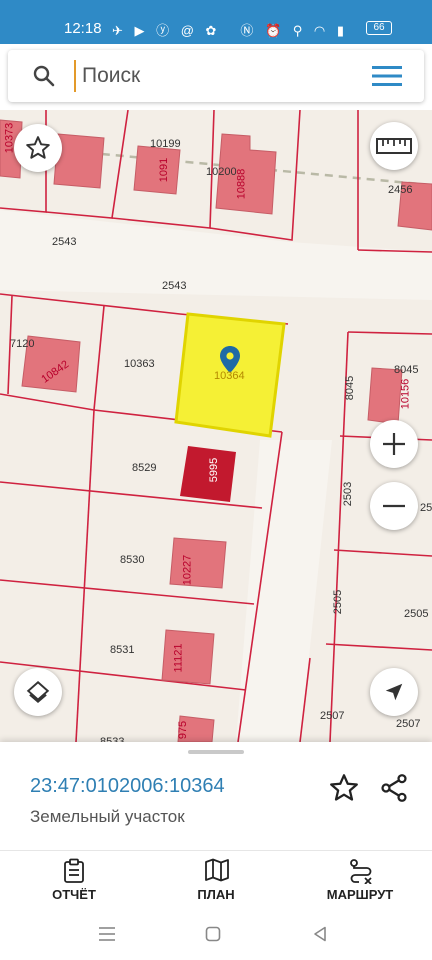 The width and height of the screenshot is (432, 960). Describe the element at coordinates (216, 22) in the screenshot. I see `status-bar: 12:18 ✈ ▶ ⓨ @ ✿ Ⓝ ⏰ ⚲ ◠ ▮ 66` at that location.